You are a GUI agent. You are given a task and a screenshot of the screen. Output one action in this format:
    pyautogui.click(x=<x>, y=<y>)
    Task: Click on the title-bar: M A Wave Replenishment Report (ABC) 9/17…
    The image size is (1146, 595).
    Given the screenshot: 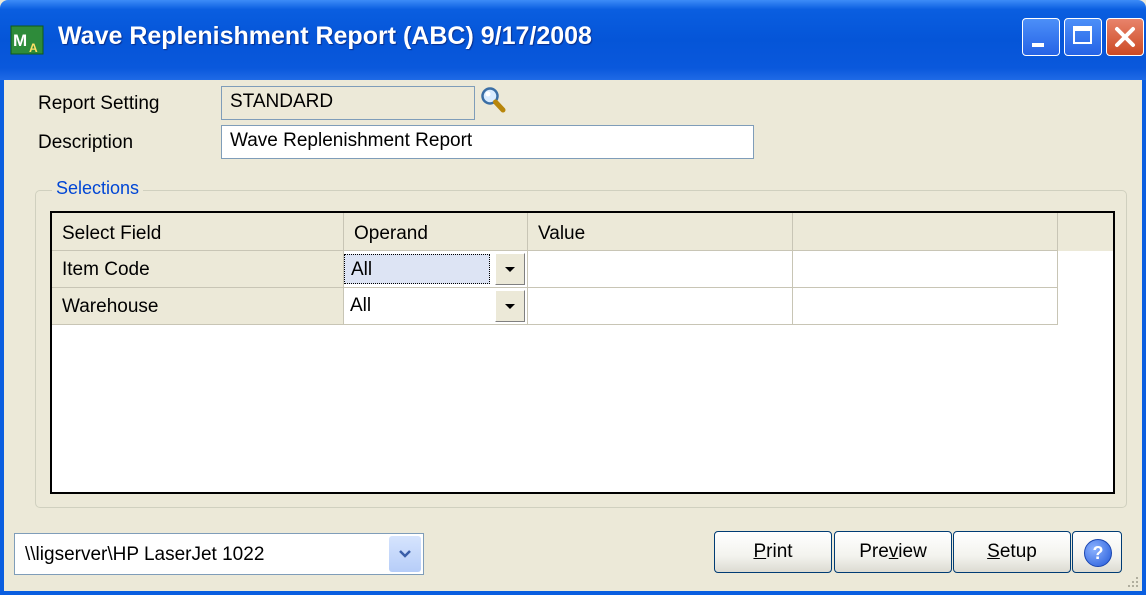 What is the action you would take?
    pyautogui.click(x=573, y=40)
    